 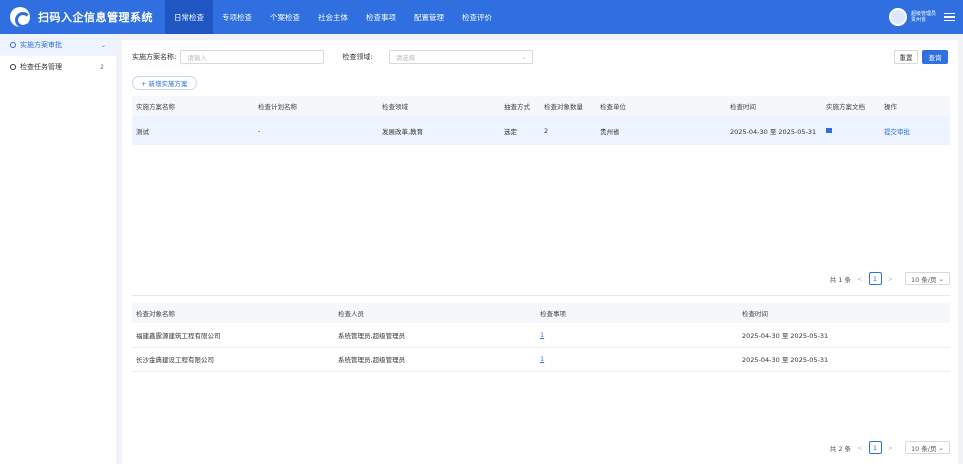 I want to click on cell-action: 提交审批, so click(x=915, y=130).